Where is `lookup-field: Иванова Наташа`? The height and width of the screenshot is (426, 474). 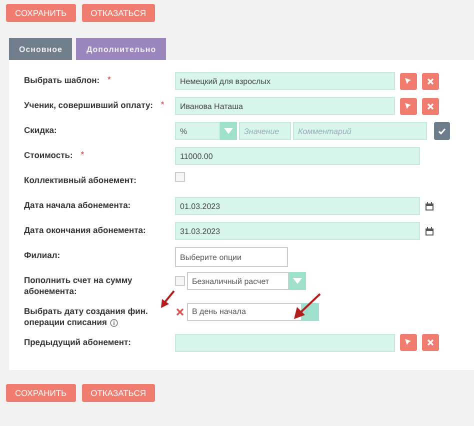
lookup-field: Иванова Наташа is located at coordinates (285, 106).